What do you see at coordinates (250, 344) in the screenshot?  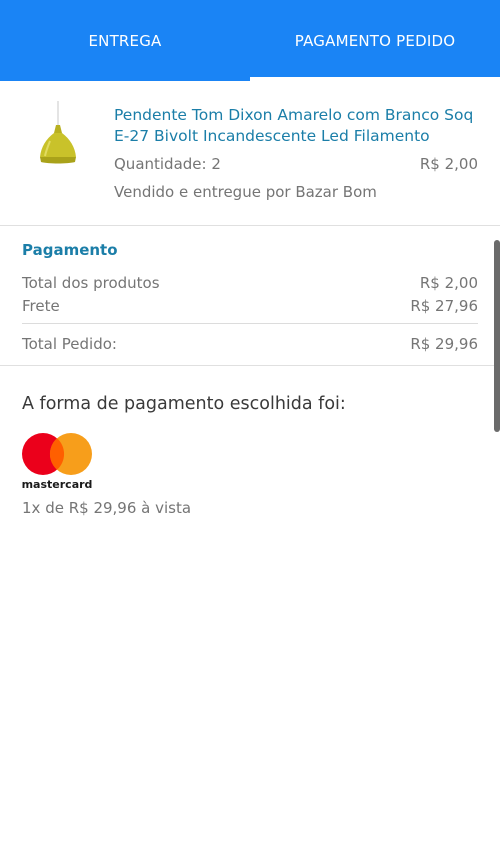 I see `summary-row-total: Total Pedido: R$ 29,96` at bounding box center [250, 344].